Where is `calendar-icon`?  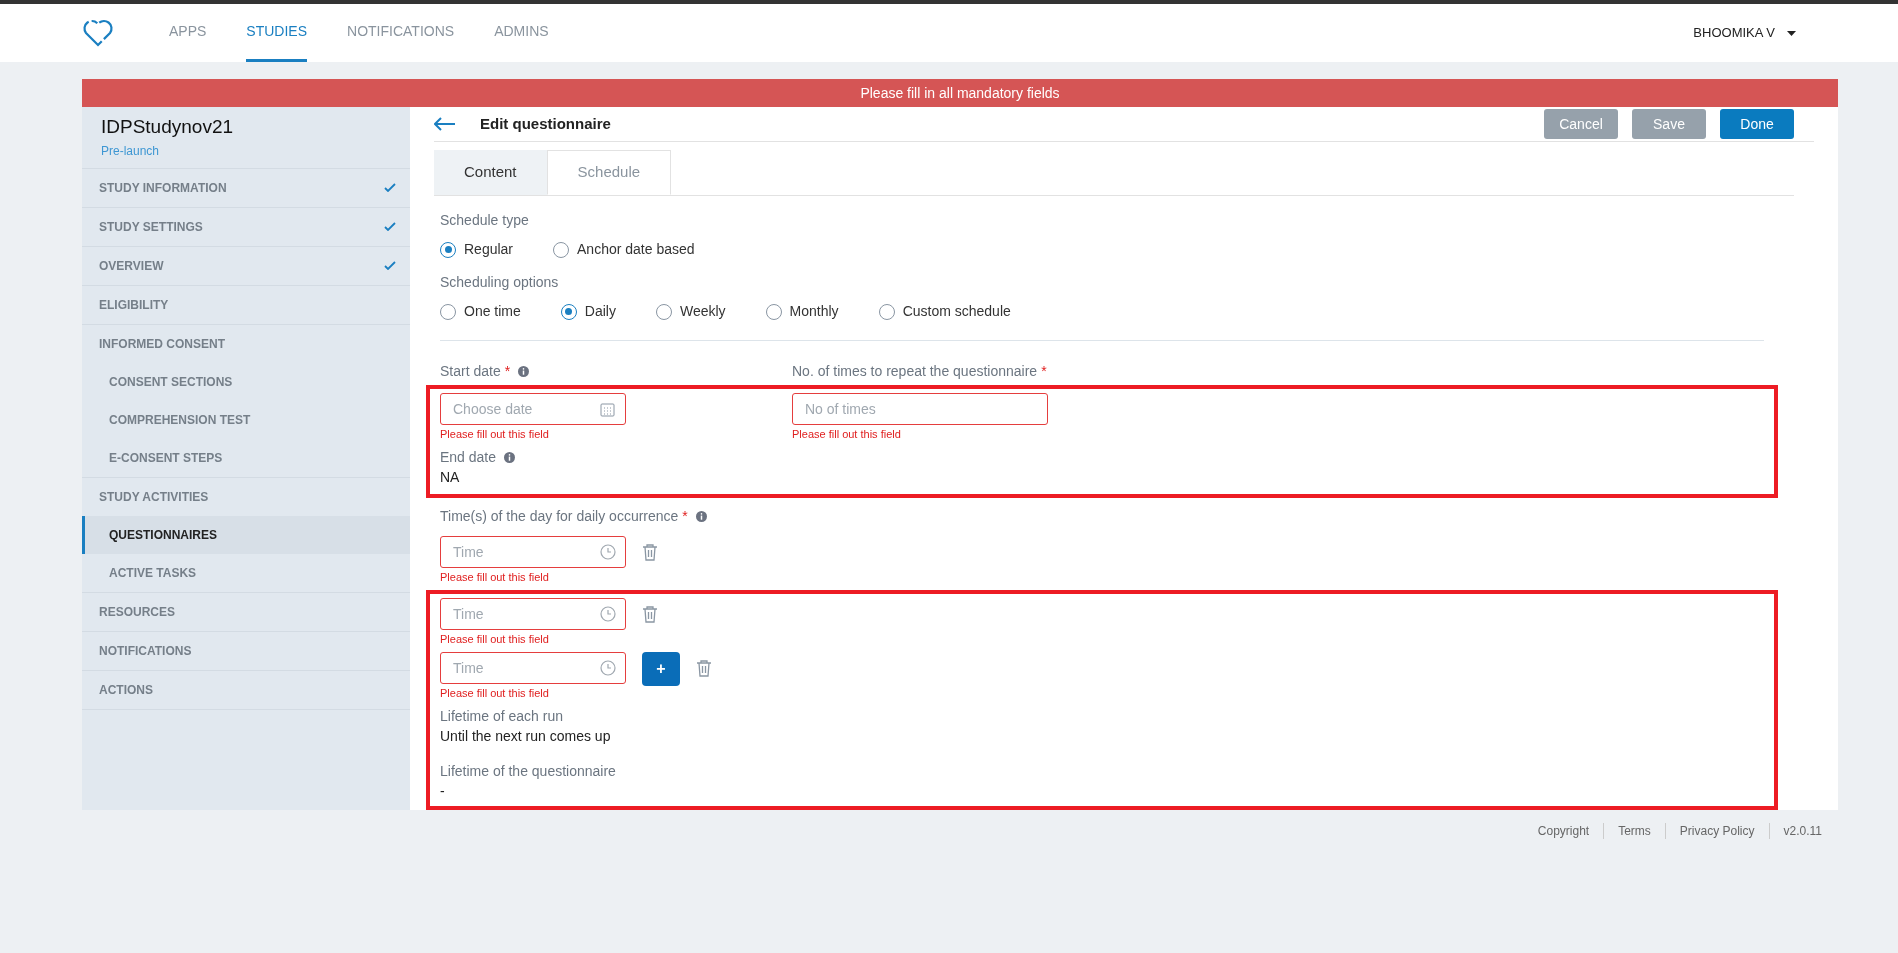
calendar-icon is located at coordinates (607, 409).